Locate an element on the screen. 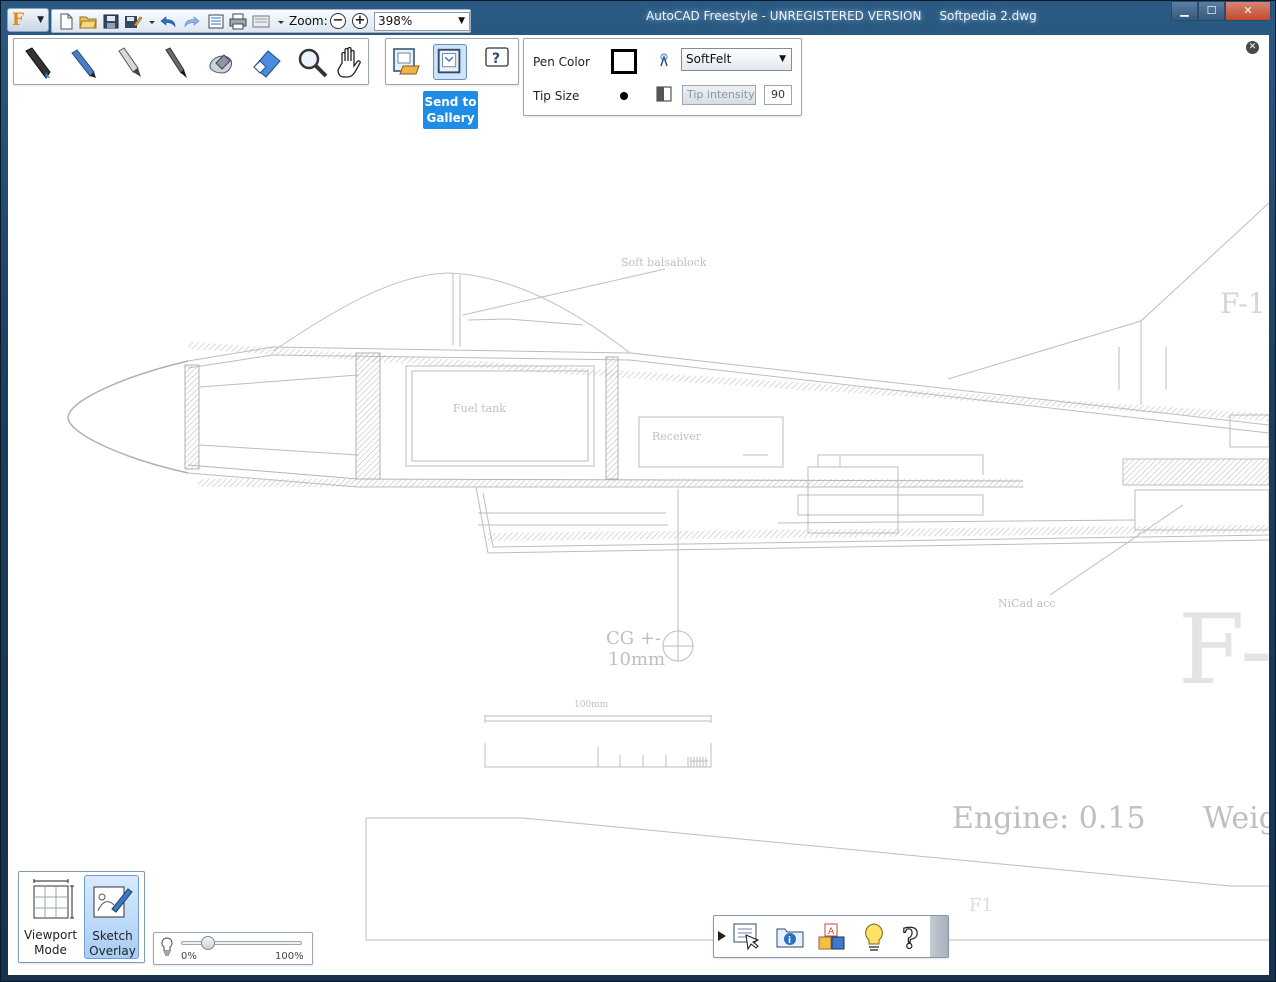  zoom-in-button: + is located at coordinates (360, 21).